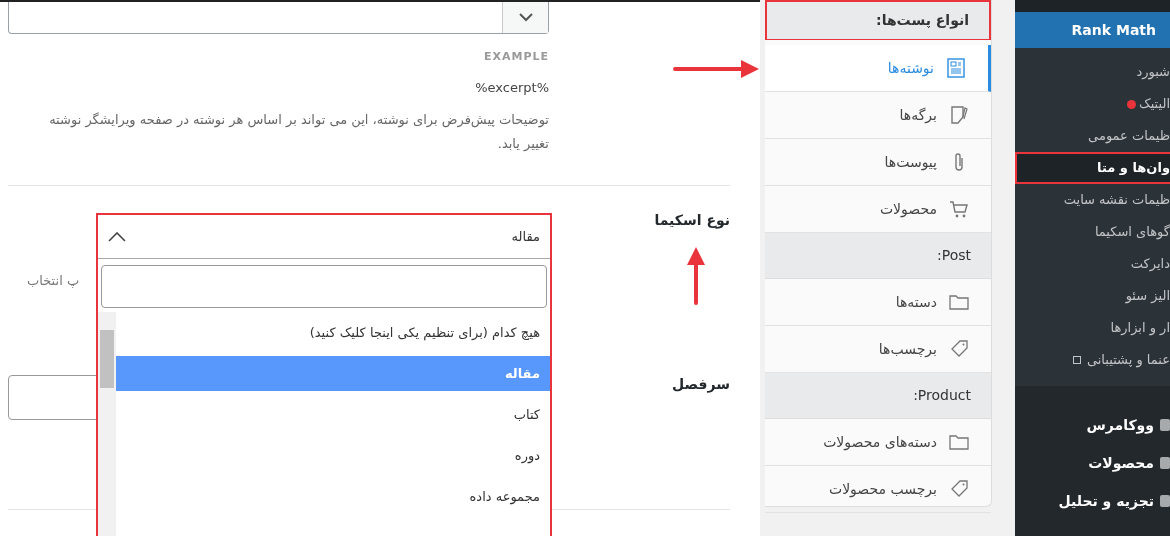 The height and width of the screenshot is (536, 1170). What do you see at coordinates (1132, 232) in the screenshot?
I see `menu-label: گوهای اسکیما` at bounding box center [1132, 232].